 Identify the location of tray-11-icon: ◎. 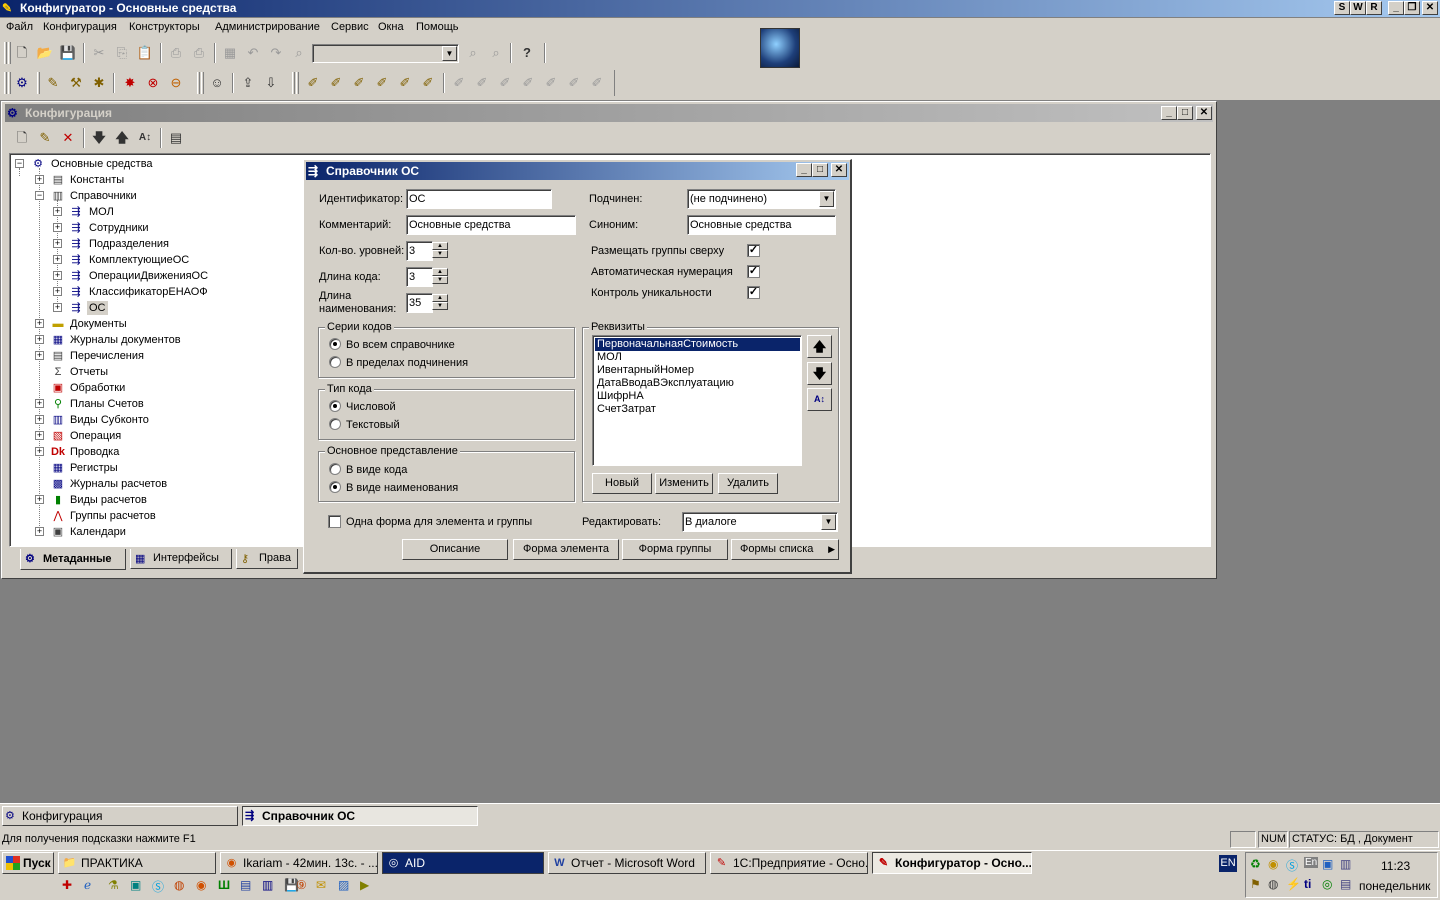
(1327, 884).